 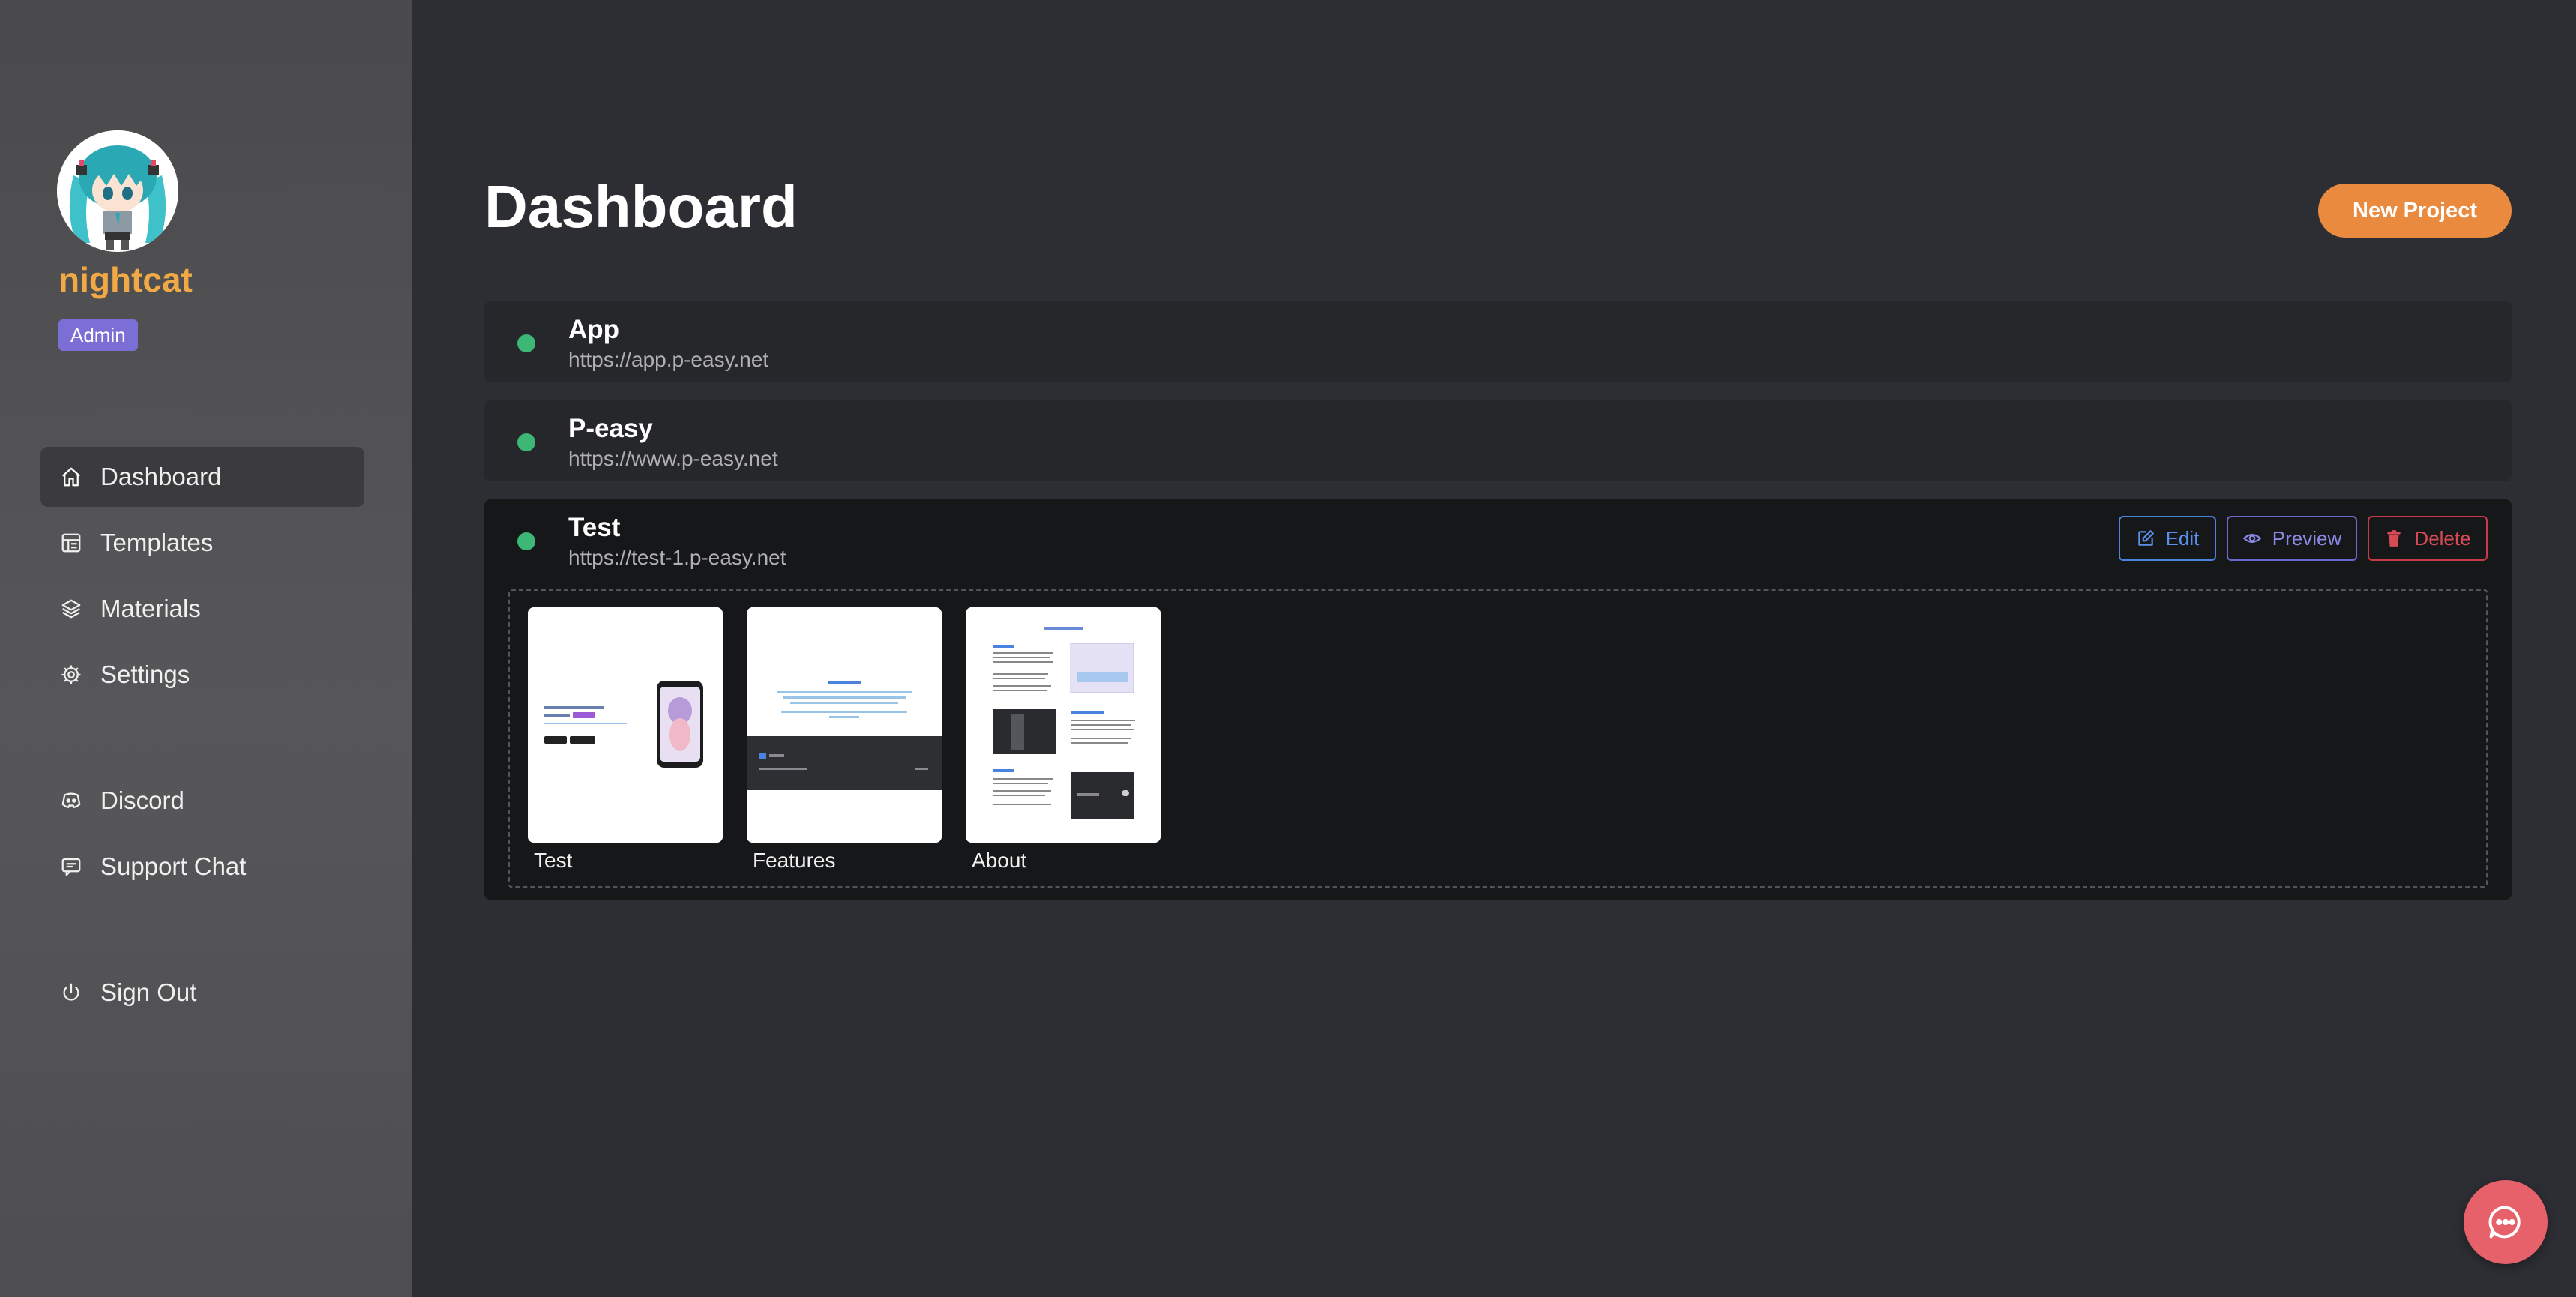 I want to click on edit-icon, so click(x=2145, y=538).